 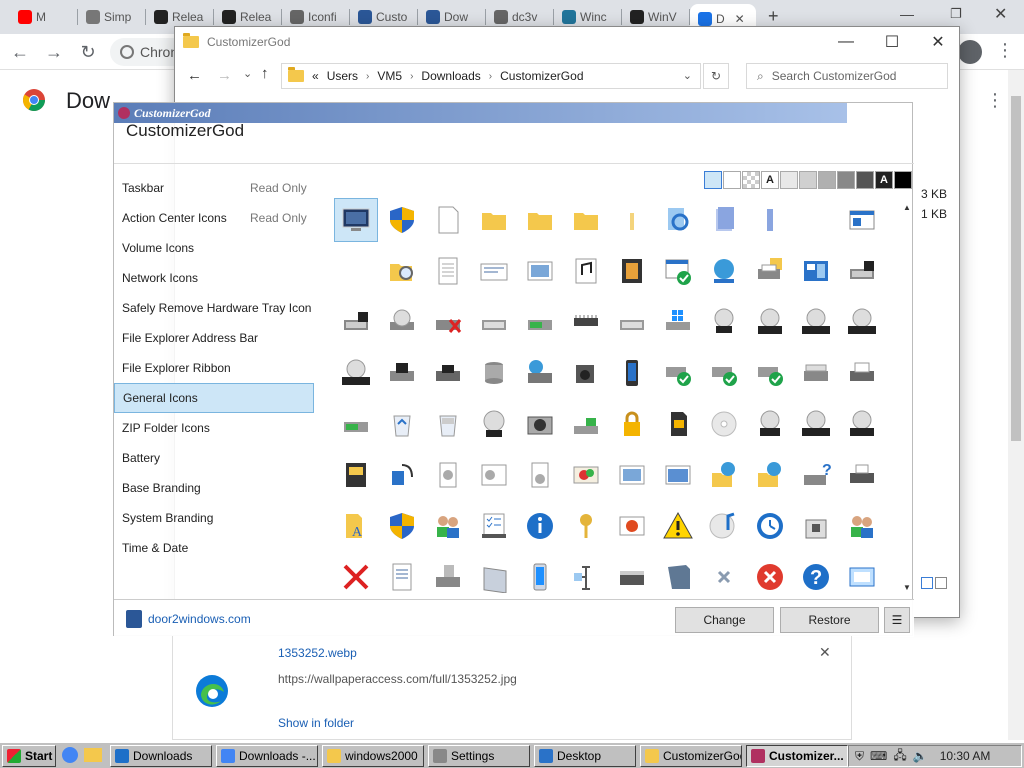 What do you see at coordinates (214, 338) in the screenshot?
I see `sidebar-item: File Explorer Address Bar` at bounding box center [214, 338].